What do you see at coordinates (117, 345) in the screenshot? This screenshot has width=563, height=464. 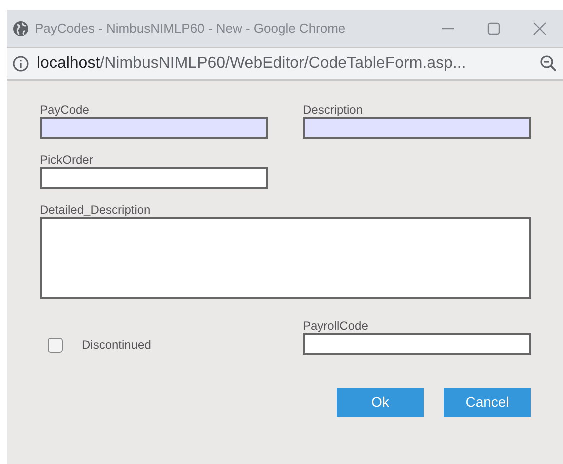 I see `discontinued-label: Discontinued` at bounding box center [117, 345].